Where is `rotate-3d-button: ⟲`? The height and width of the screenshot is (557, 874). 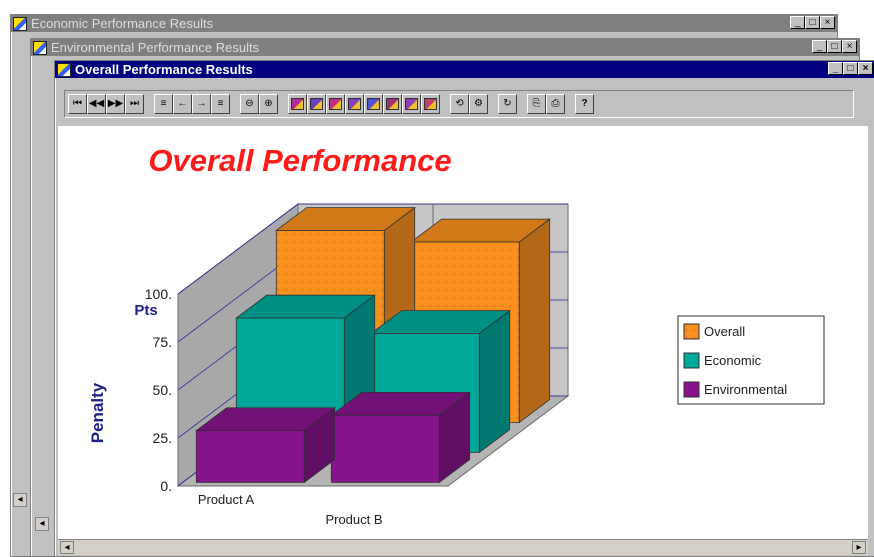
rotate-3d-button: ⟲ is located at coordinates (459, 104).